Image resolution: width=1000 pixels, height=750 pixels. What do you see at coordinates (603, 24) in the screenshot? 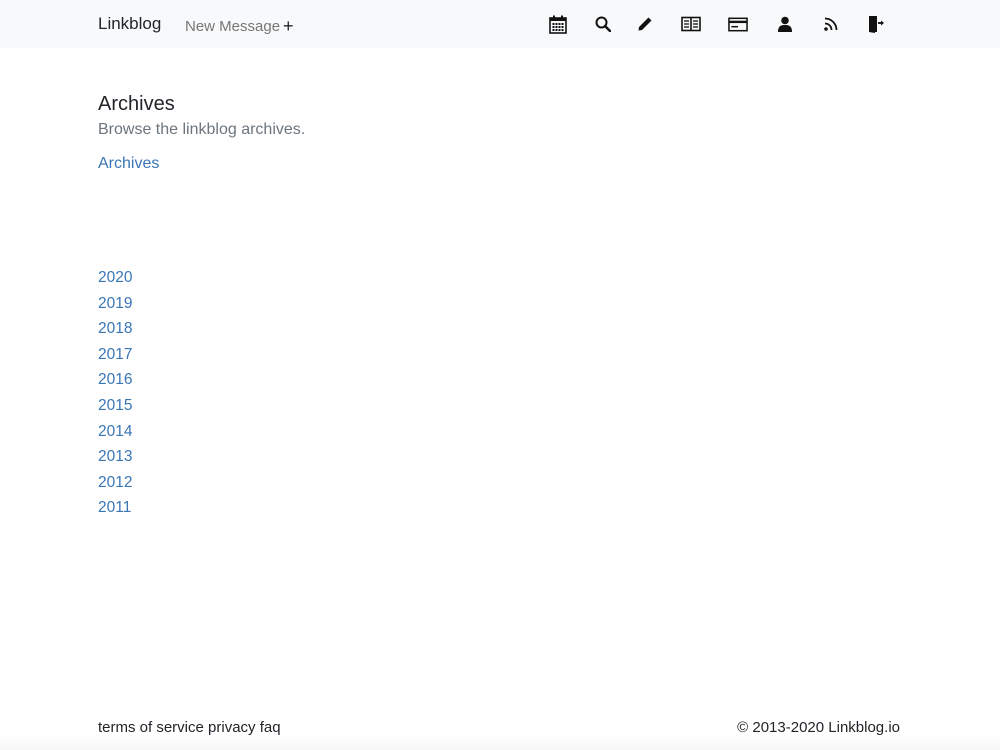
I see `search-icon` at bounding box center [603, 24].